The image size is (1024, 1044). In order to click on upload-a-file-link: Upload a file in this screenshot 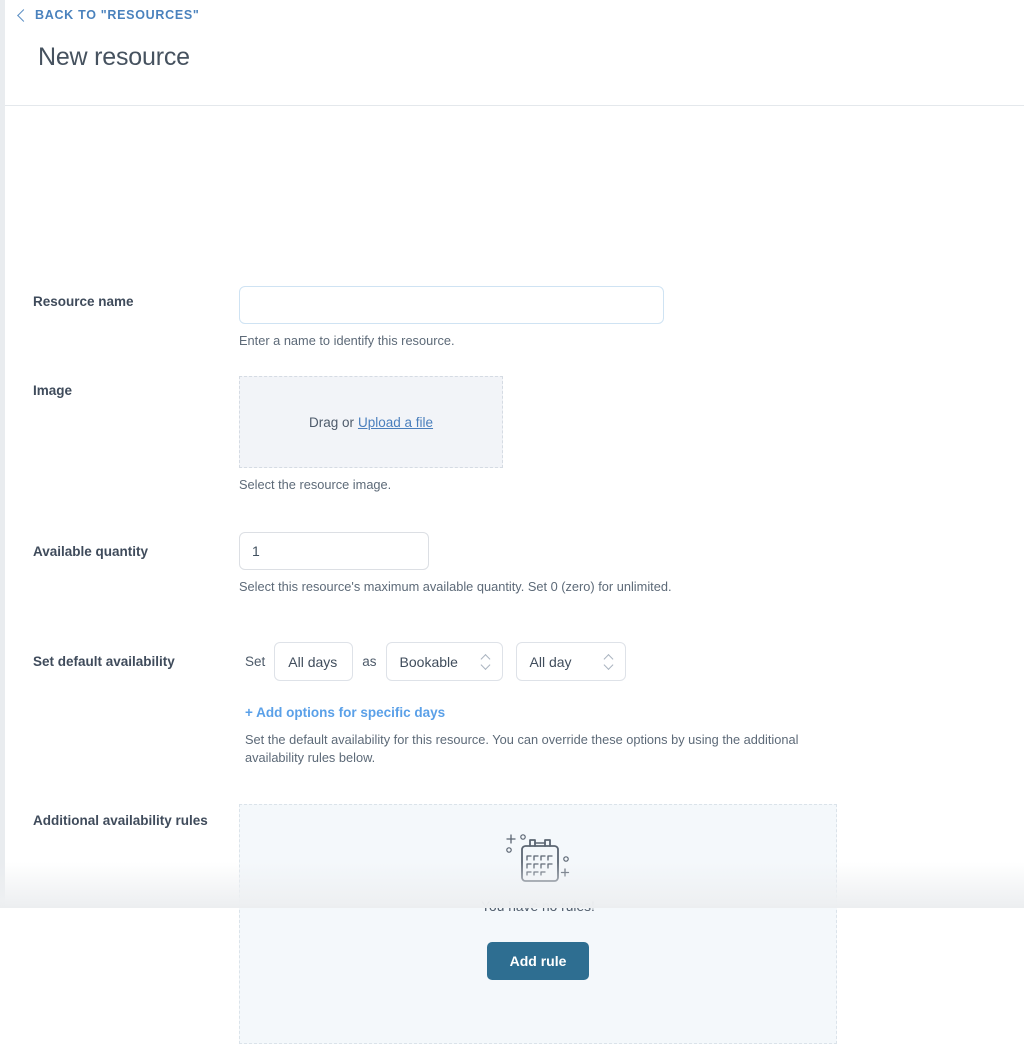, I will do `click(395, 422)`.